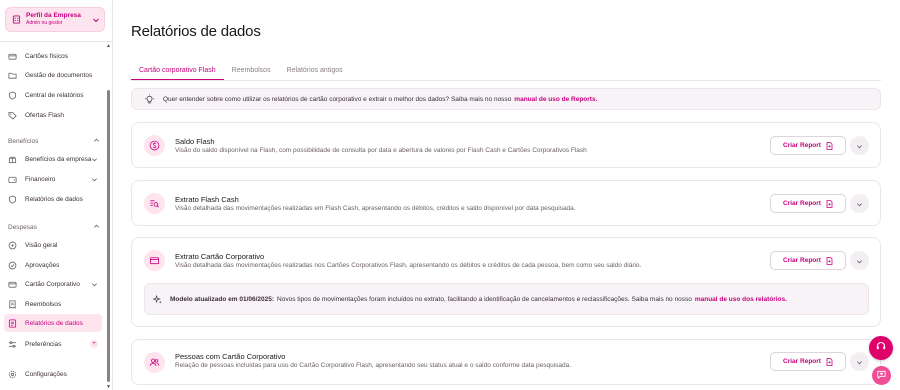 The width and height of the screenshot is (900, 390). Describe the element at coordinates (56, 41) in the screenshot. I see `sidebar-divider` at that location.